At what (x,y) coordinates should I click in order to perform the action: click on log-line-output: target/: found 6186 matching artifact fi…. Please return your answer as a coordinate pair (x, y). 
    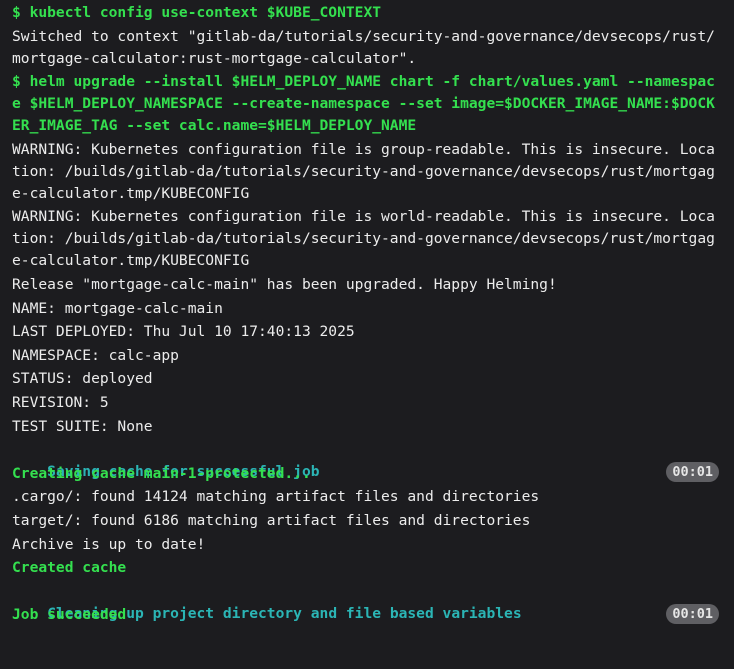
    Looking at the image, I should click on (271, 520).